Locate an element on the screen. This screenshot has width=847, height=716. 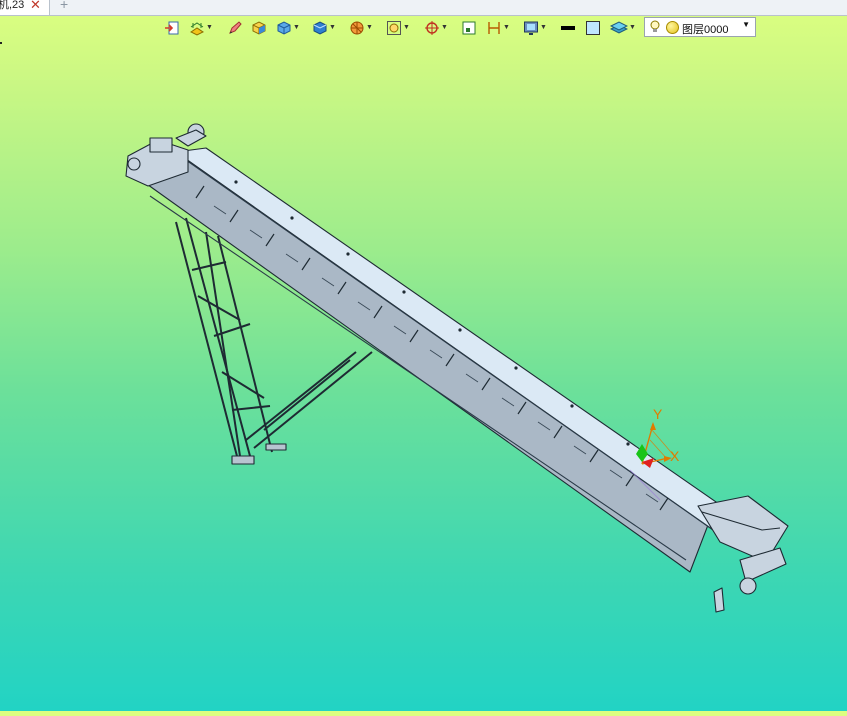
axis-x-label: X is located at coordinates (675, 456).